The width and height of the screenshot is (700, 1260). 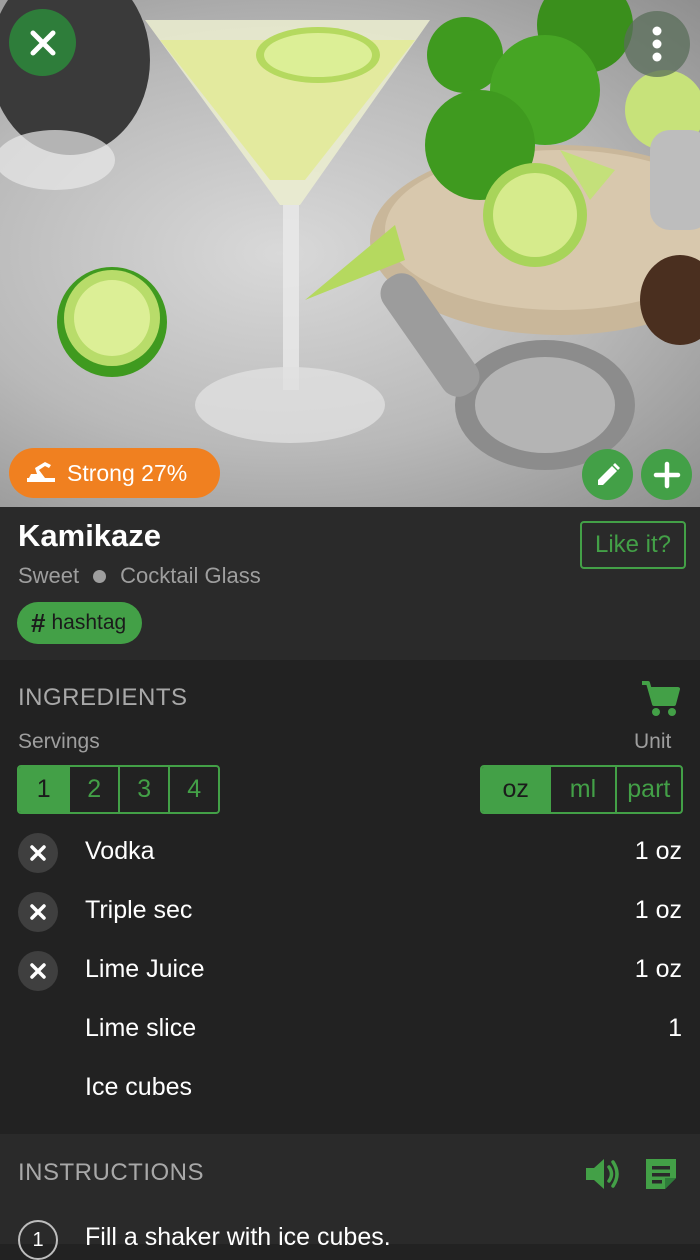 What do you see at coordinates (139, 1087) in the screenshot?
I see `ingredient-name: Ice cubes` at bounding box center [139, 1087].